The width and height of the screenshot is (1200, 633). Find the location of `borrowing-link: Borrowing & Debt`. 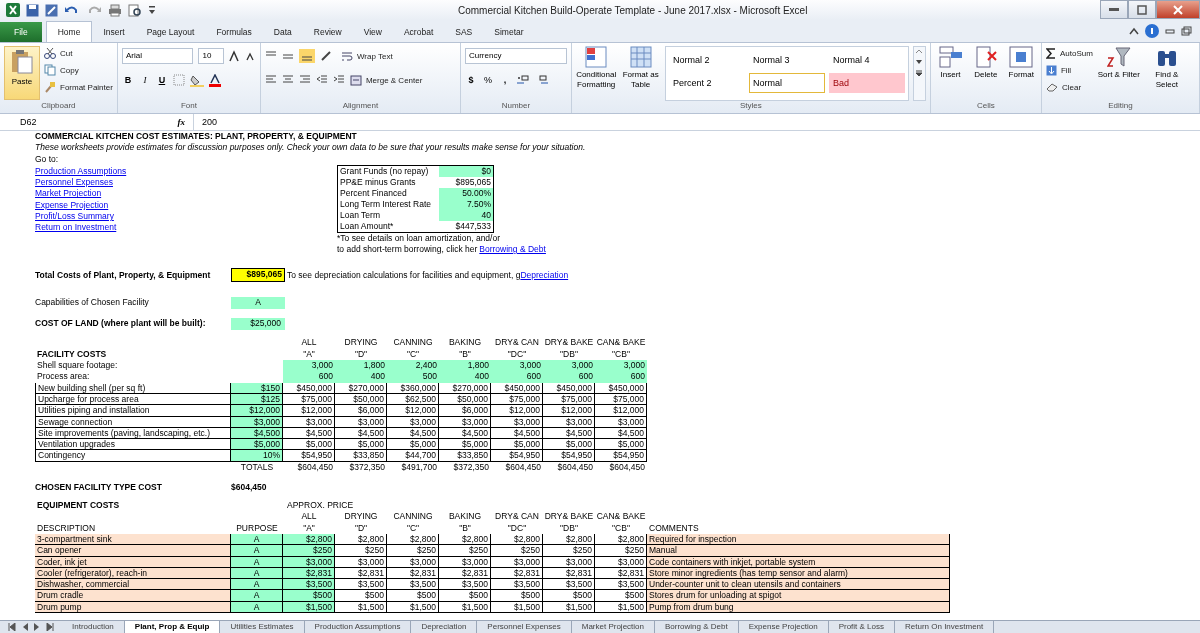

borrowing-link: Borrowing & Debt is located at coordinates (512, 250).